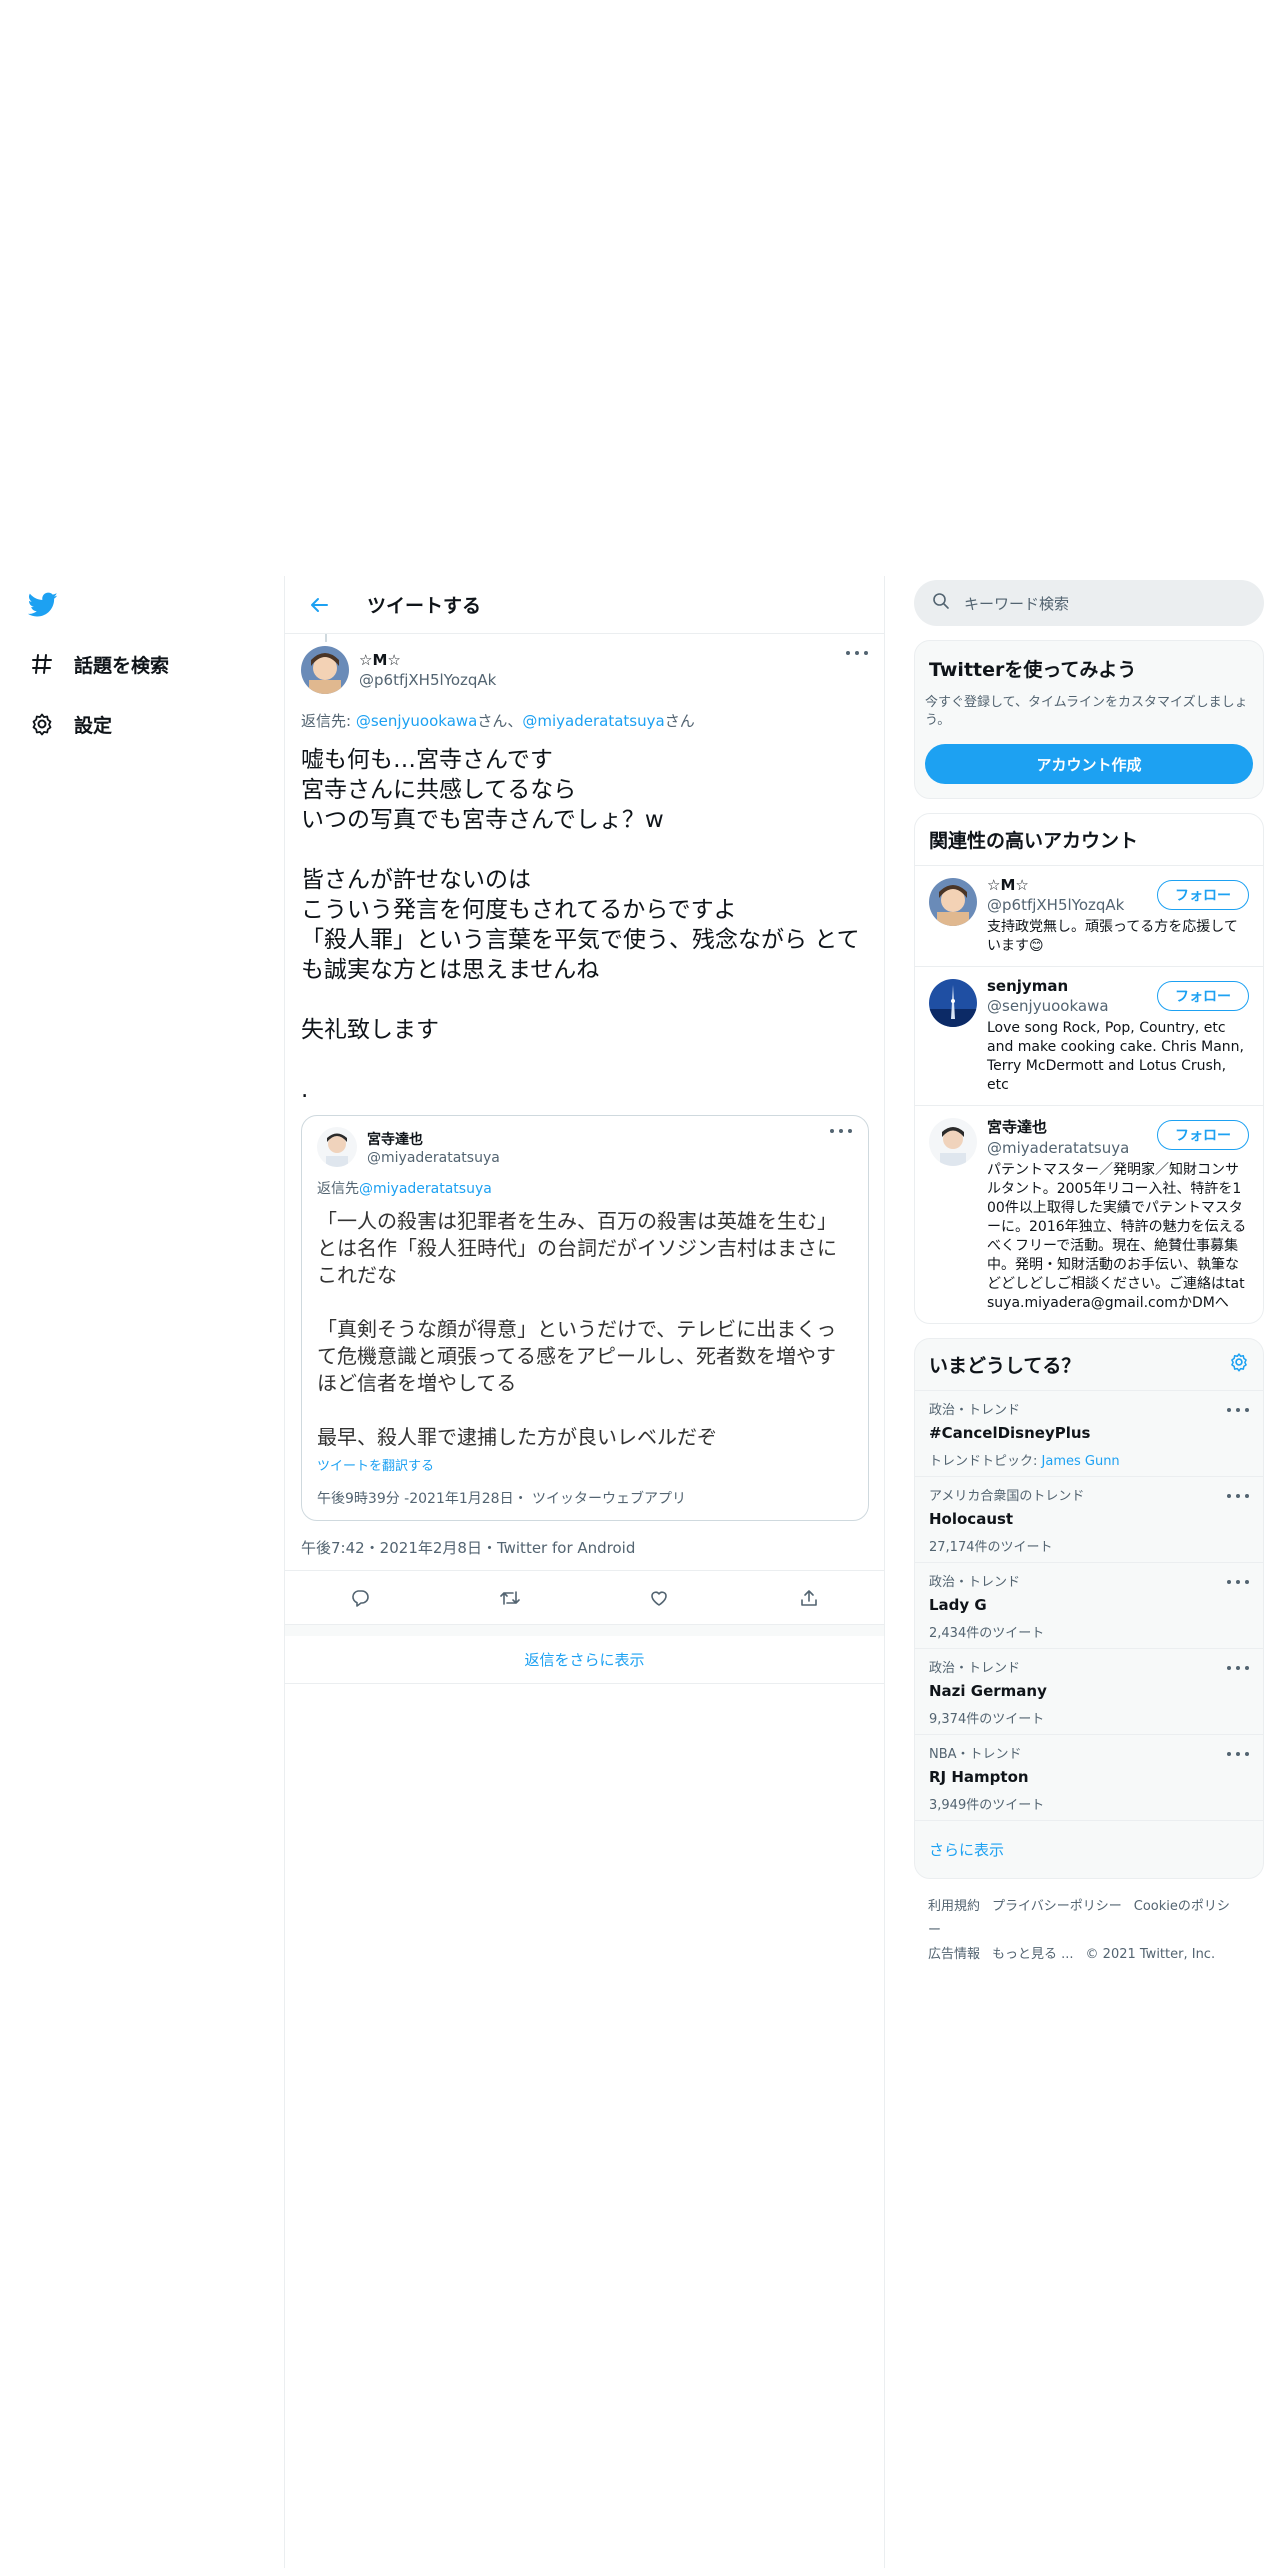 The width and height of the screenshot is (1284, 2568). I want to click on search-icon, so click(941, 603).